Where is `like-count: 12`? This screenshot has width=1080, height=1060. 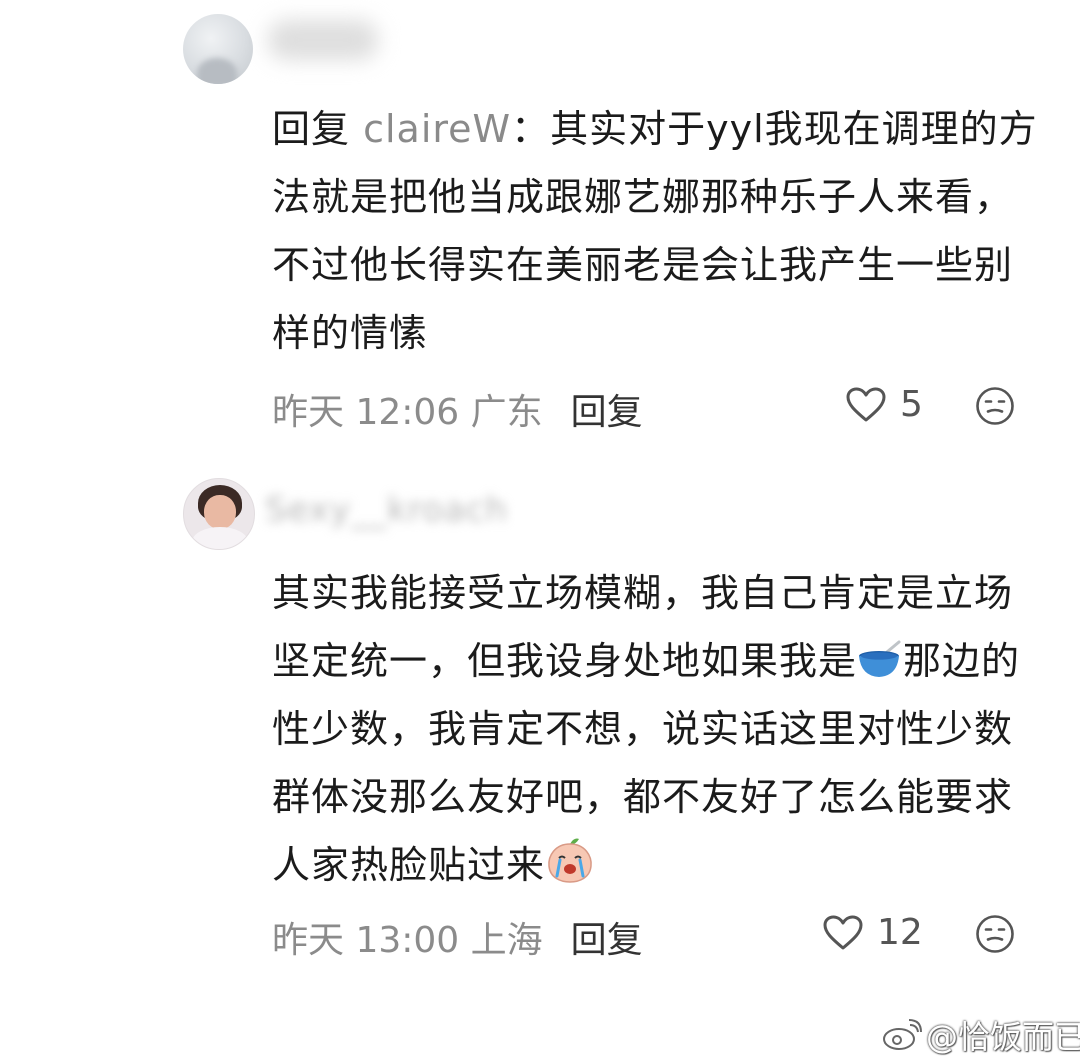
like-count: 12 is located at coordinates (900, 932).